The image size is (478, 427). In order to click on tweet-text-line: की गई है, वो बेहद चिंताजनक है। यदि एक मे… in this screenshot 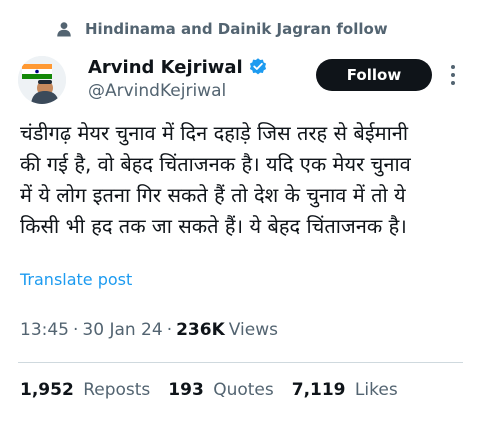, I will do `click(215, 164)`.